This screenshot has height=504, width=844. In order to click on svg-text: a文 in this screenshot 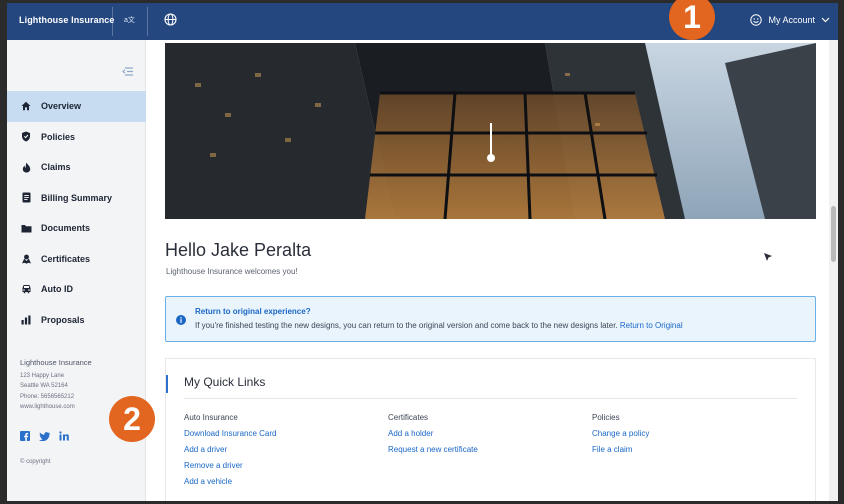, I will do `click(129, 19)`.